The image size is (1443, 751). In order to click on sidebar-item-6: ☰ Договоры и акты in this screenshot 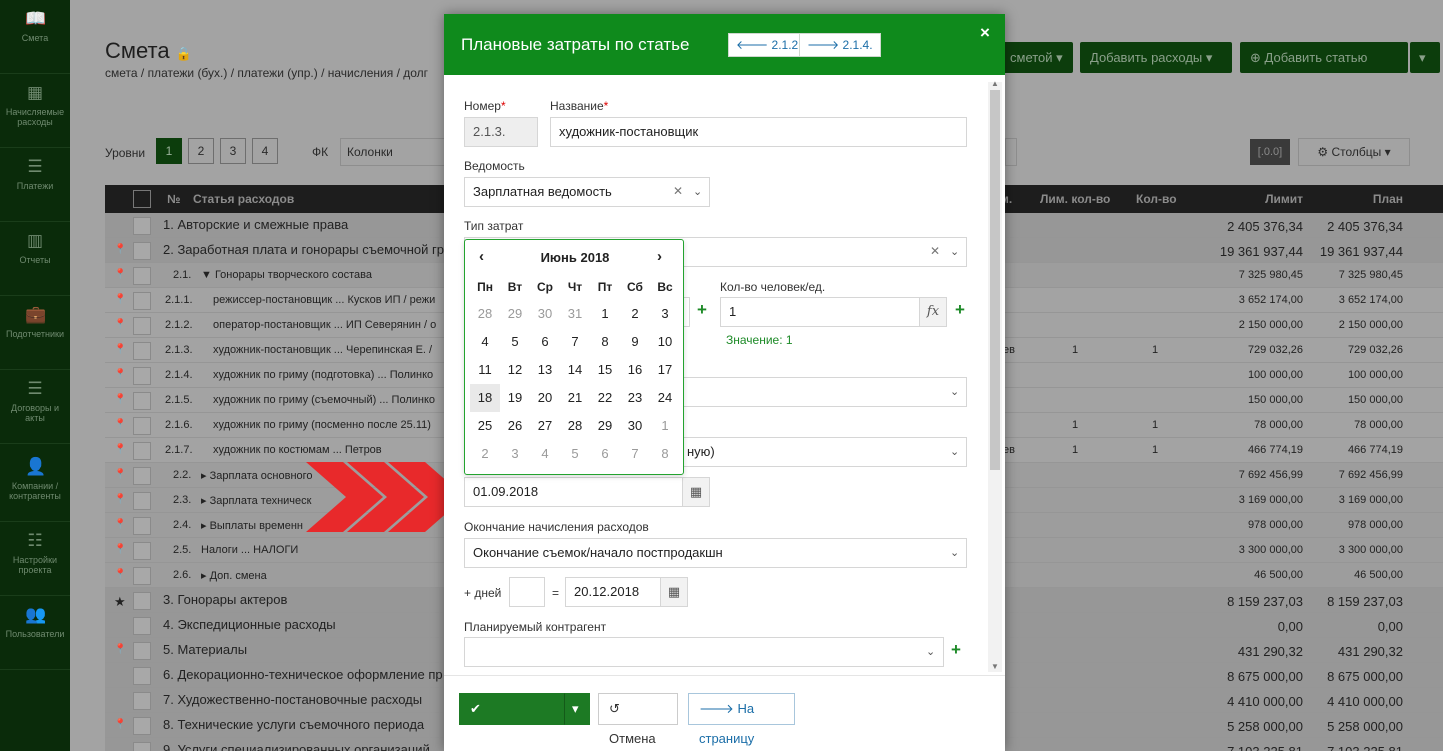, I will do `click(35, 407)`.